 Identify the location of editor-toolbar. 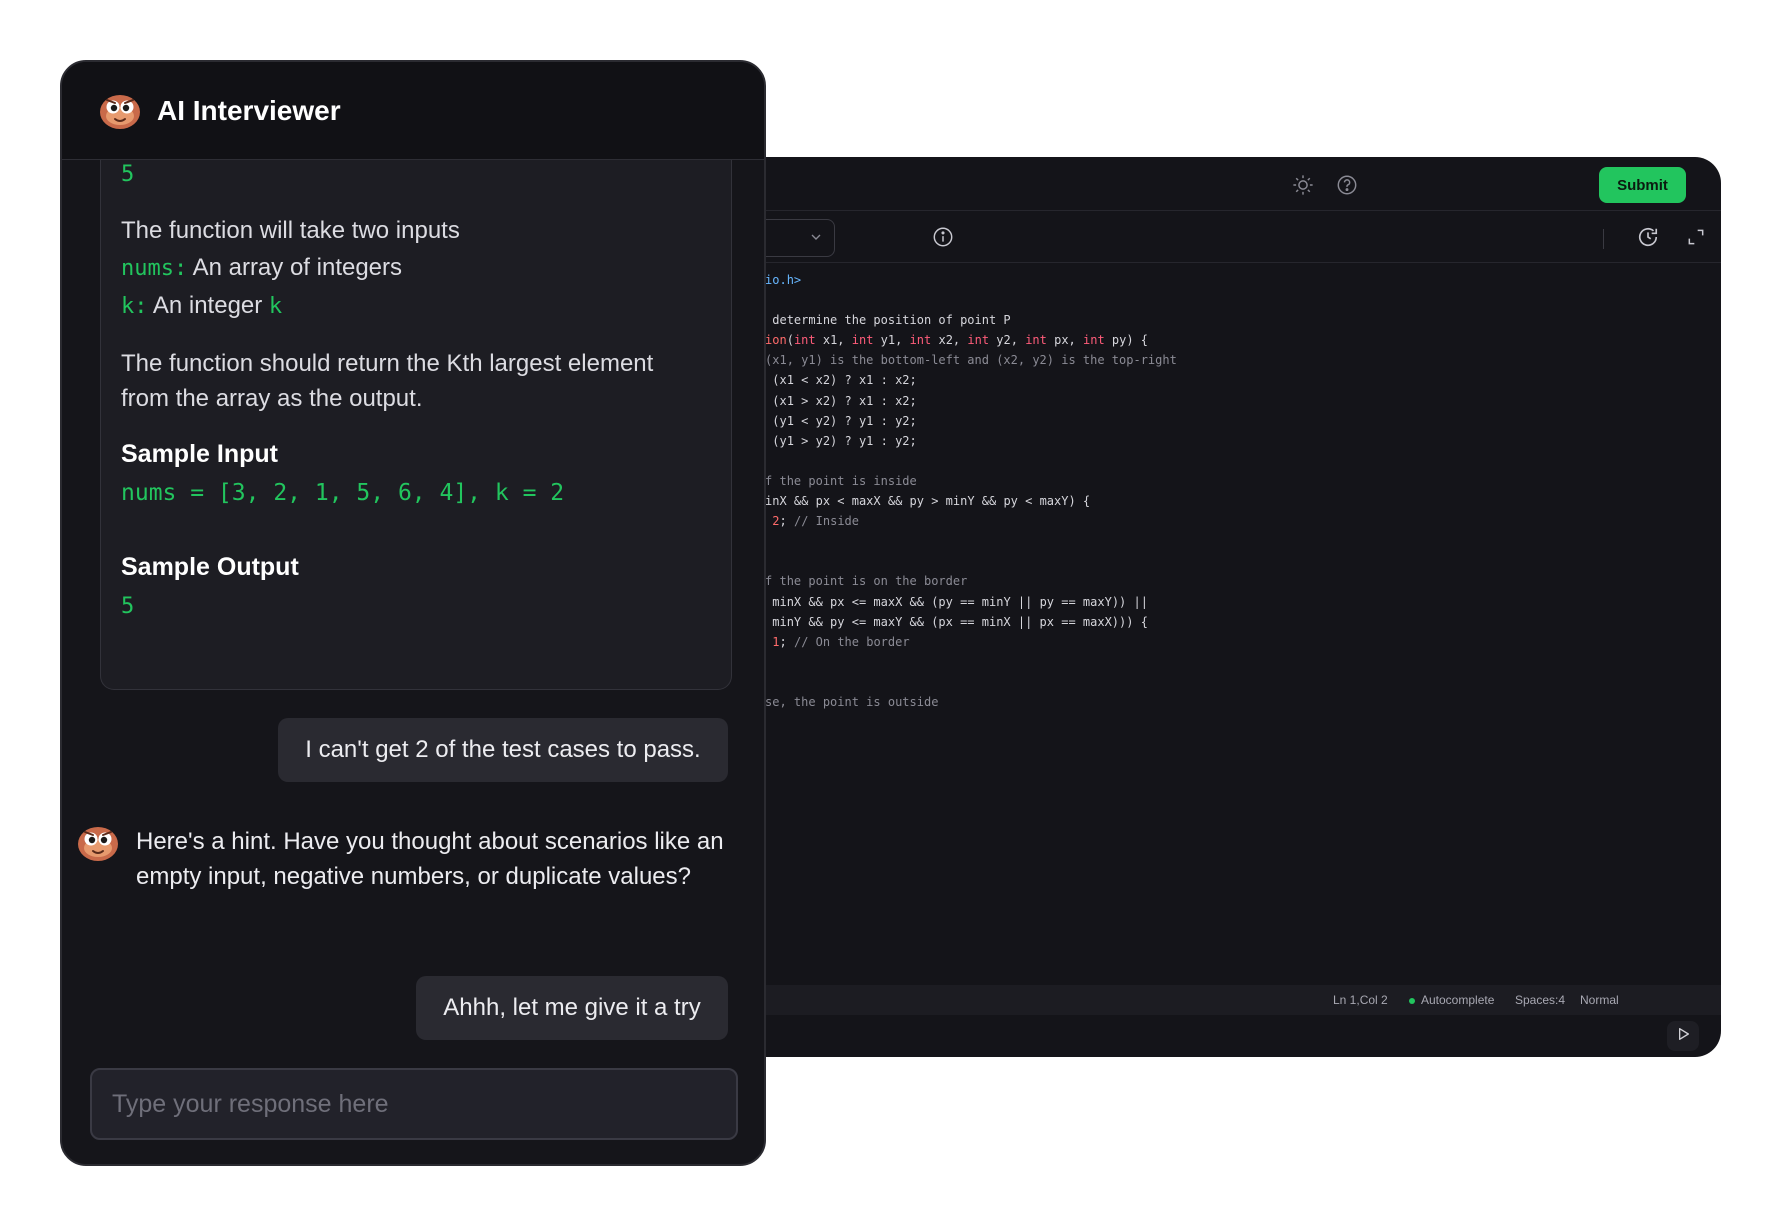
(1210, 237).